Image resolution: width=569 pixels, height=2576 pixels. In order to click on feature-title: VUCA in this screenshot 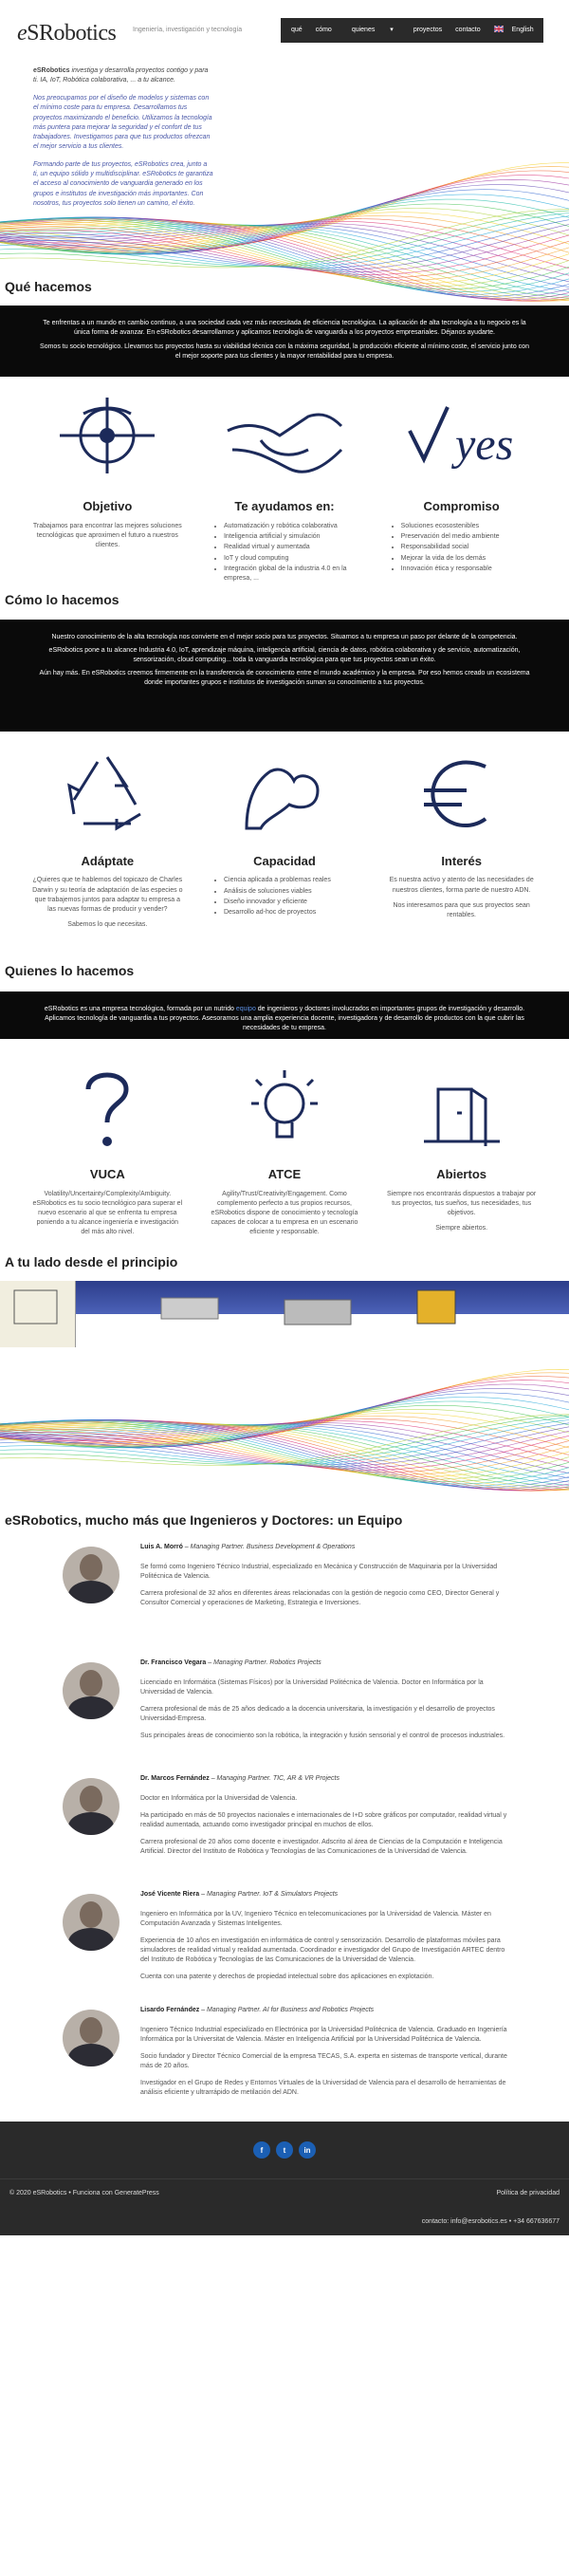, I will do `click(107, 1173)`.